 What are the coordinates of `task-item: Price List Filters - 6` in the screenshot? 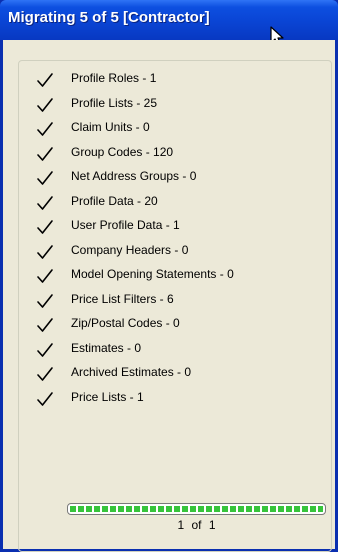 It's located at (169, 301).